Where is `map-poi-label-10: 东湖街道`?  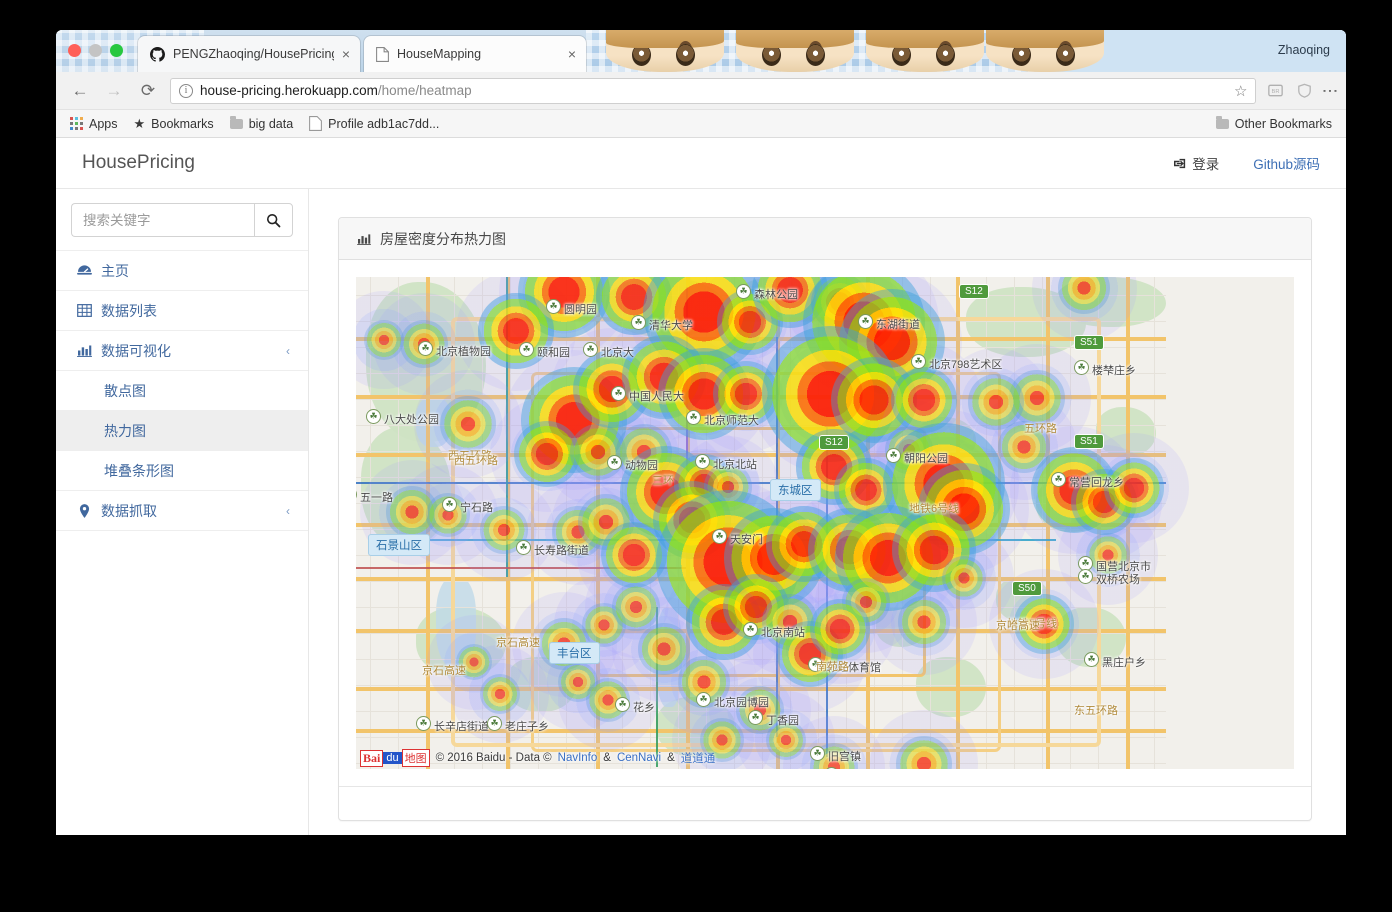 map-poi-label-10: 东湖街道 is located at coordinates (898, 325).